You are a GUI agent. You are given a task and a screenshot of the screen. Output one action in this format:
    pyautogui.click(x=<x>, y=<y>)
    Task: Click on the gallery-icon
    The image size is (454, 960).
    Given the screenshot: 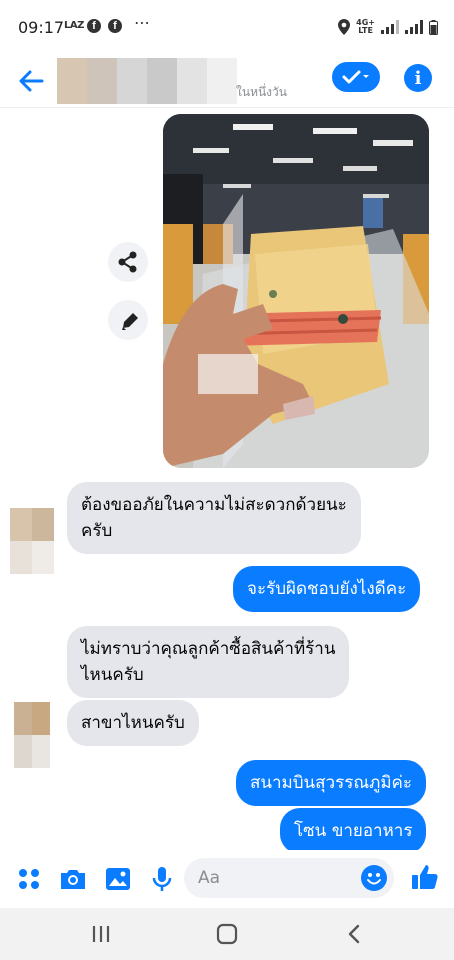 What is the action you would take?
    pyautogui.click(x=118, y=879)
    